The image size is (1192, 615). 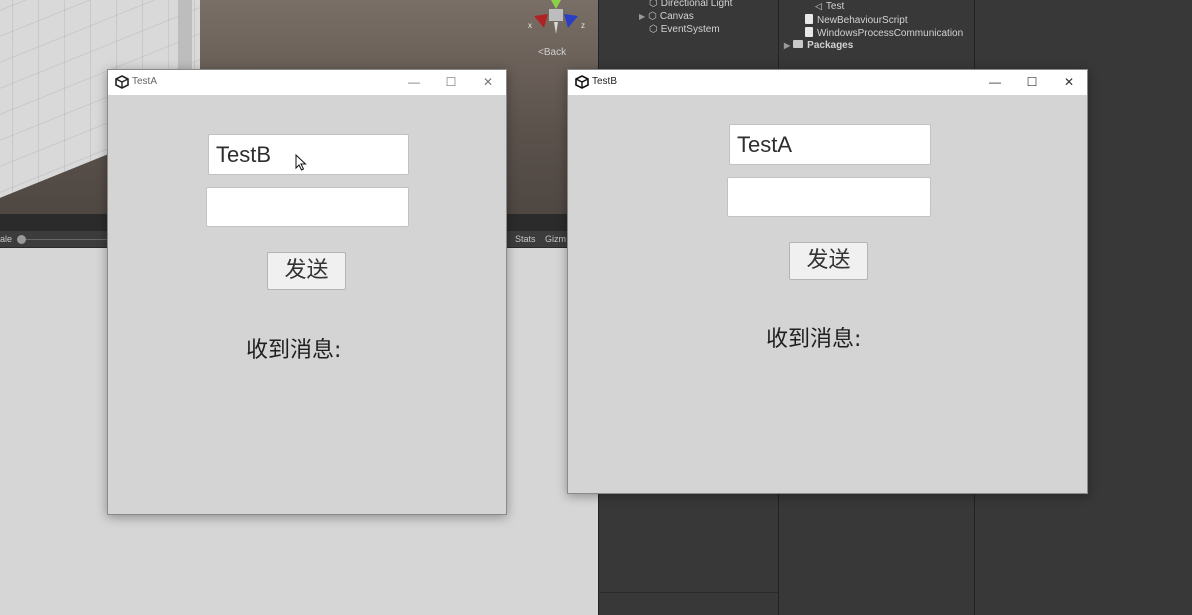 What do you see at coordinates (676, 16) in the screenshot?
I see `hierarchy-item-label: Canvas` at bounding box center [676, 16].